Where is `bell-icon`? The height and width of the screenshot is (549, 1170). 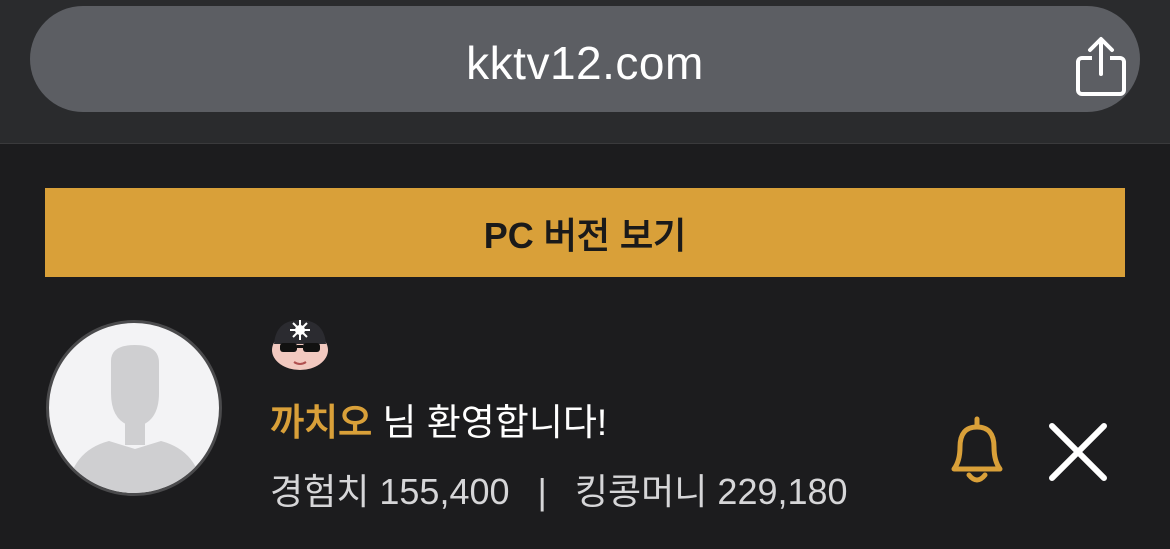 bell-icon is located at coordinates (977, 452).